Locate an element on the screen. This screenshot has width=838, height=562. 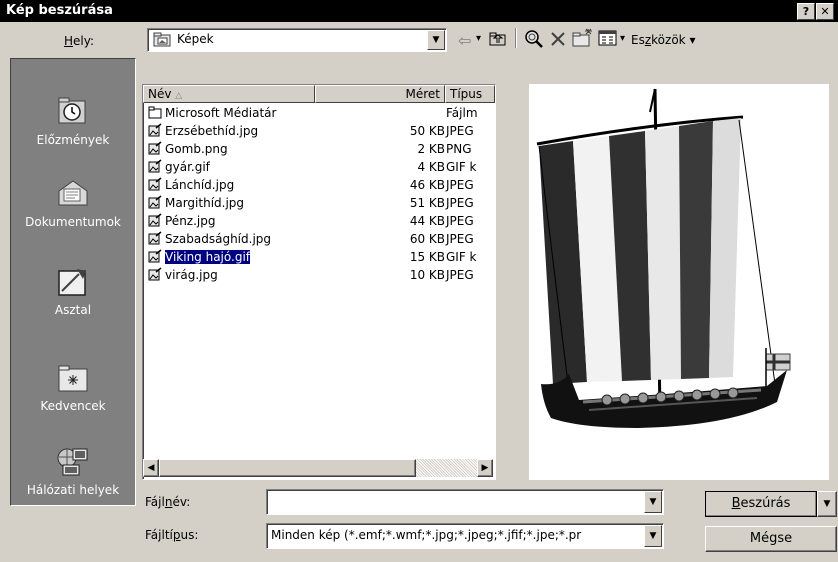
scroll-left-button: ◀ is located at coordinates (151, 468).